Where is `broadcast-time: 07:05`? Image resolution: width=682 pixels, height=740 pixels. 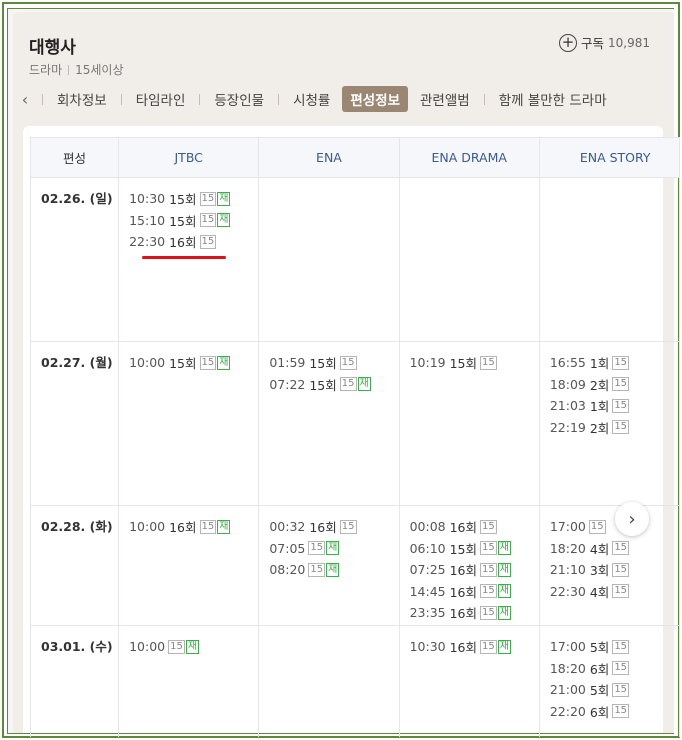
broadcast-time: 07:05 is located at coordinates (287, 548).